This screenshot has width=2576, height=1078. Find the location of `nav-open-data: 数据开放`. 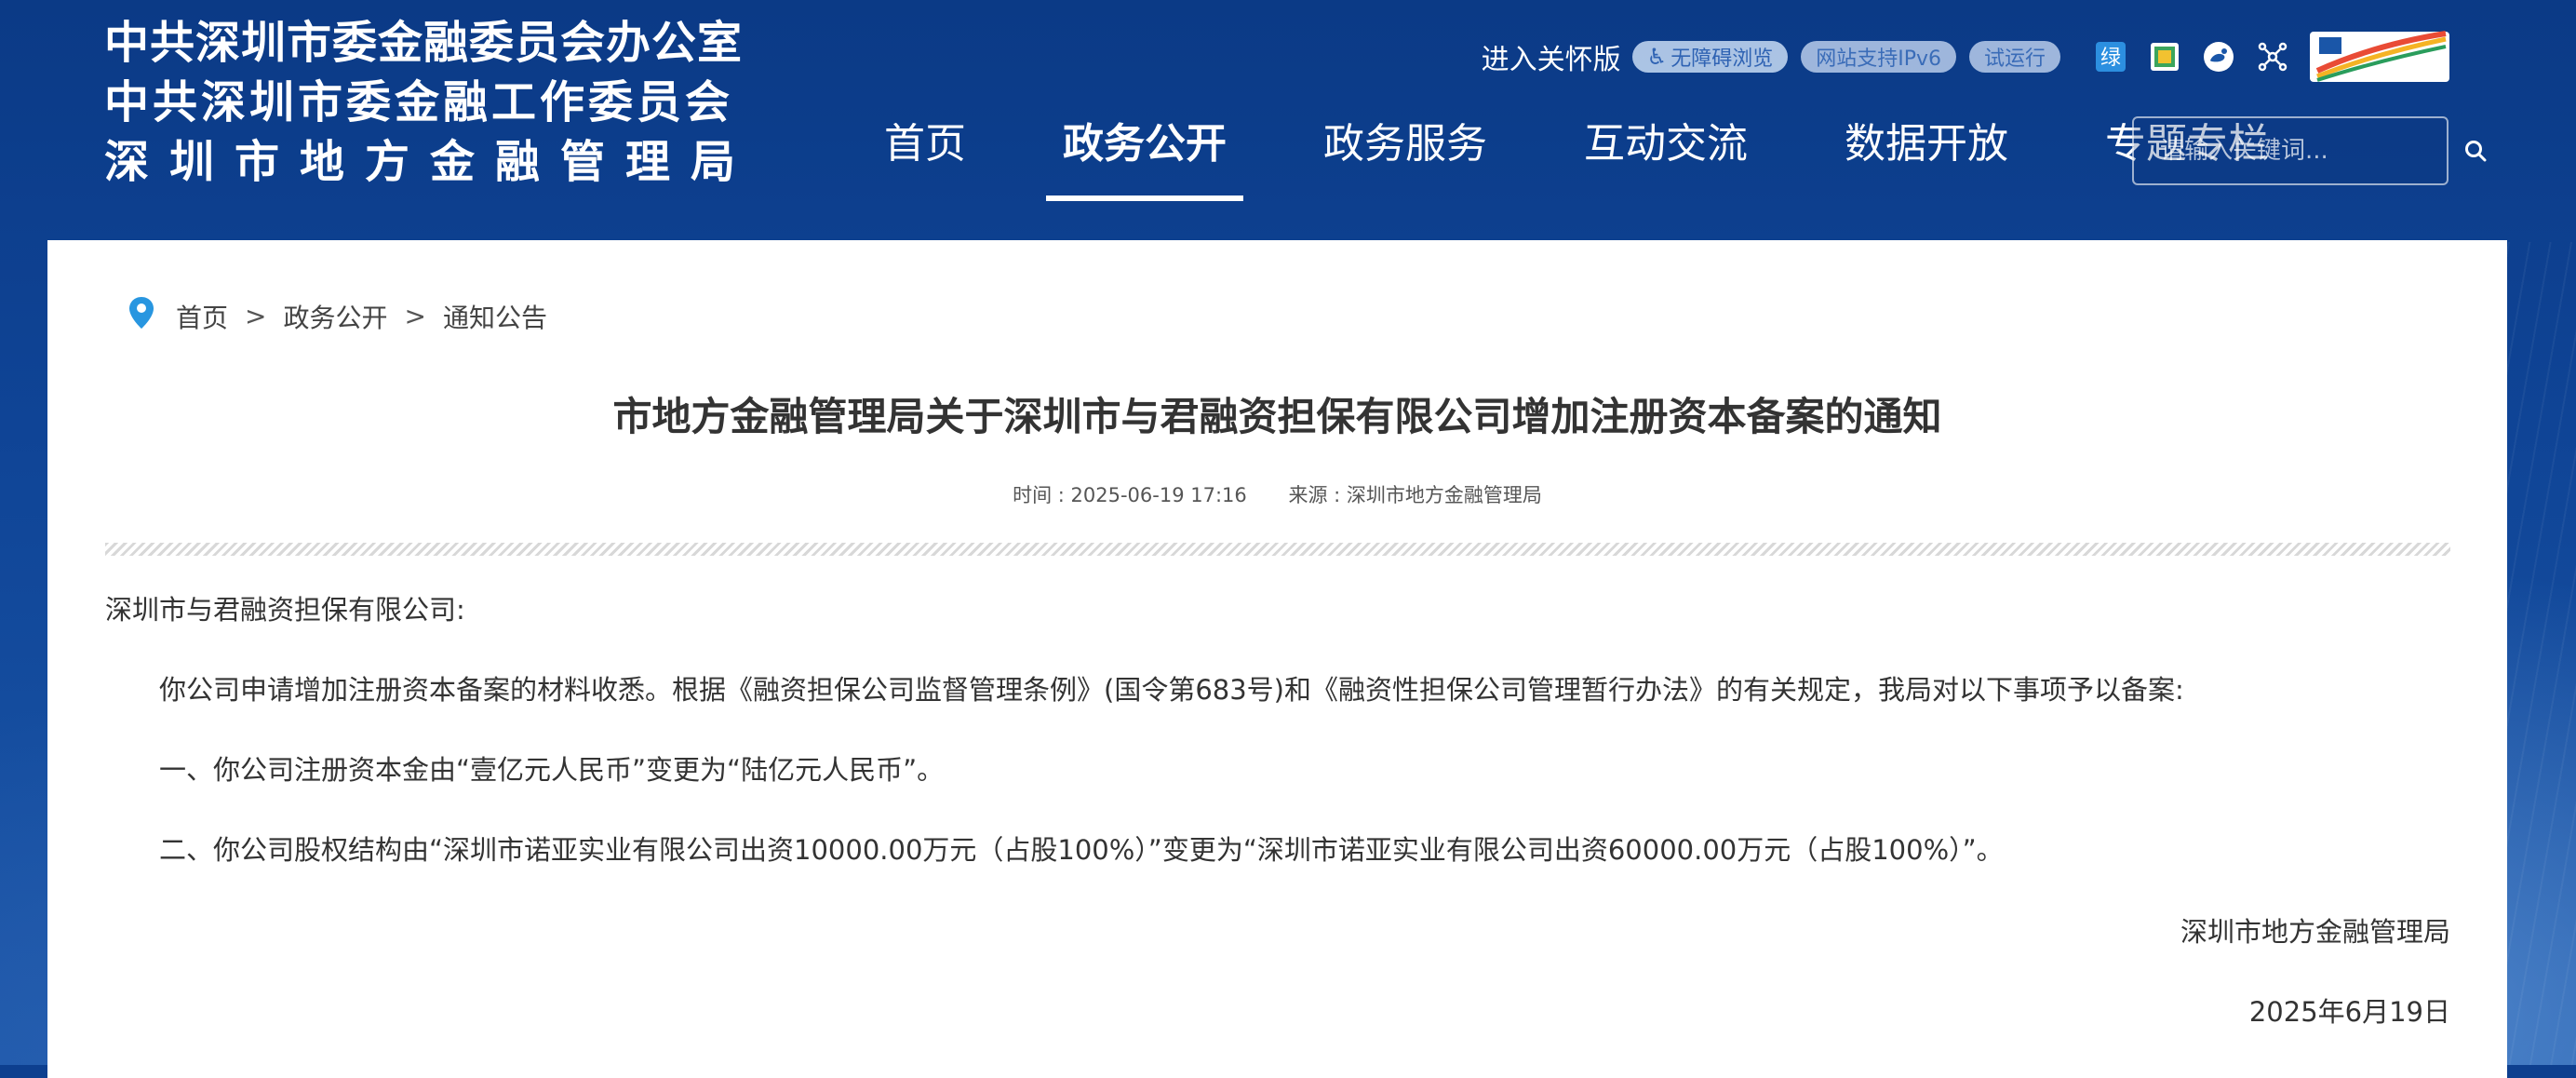

nav-open-data: 数据开放 is located at coordinates (1926, 155).